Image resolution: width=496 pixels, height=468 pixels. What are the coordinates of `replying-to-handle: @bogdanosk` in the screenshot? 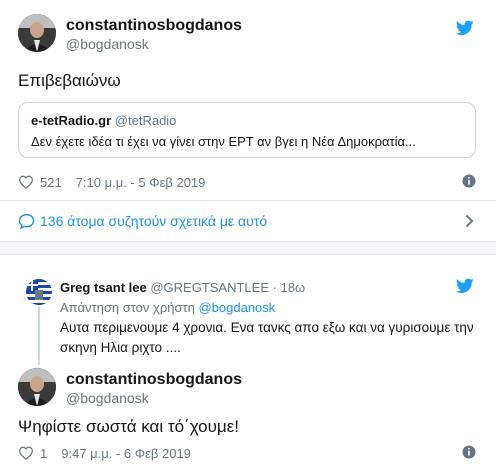 It's located at (236, 307).